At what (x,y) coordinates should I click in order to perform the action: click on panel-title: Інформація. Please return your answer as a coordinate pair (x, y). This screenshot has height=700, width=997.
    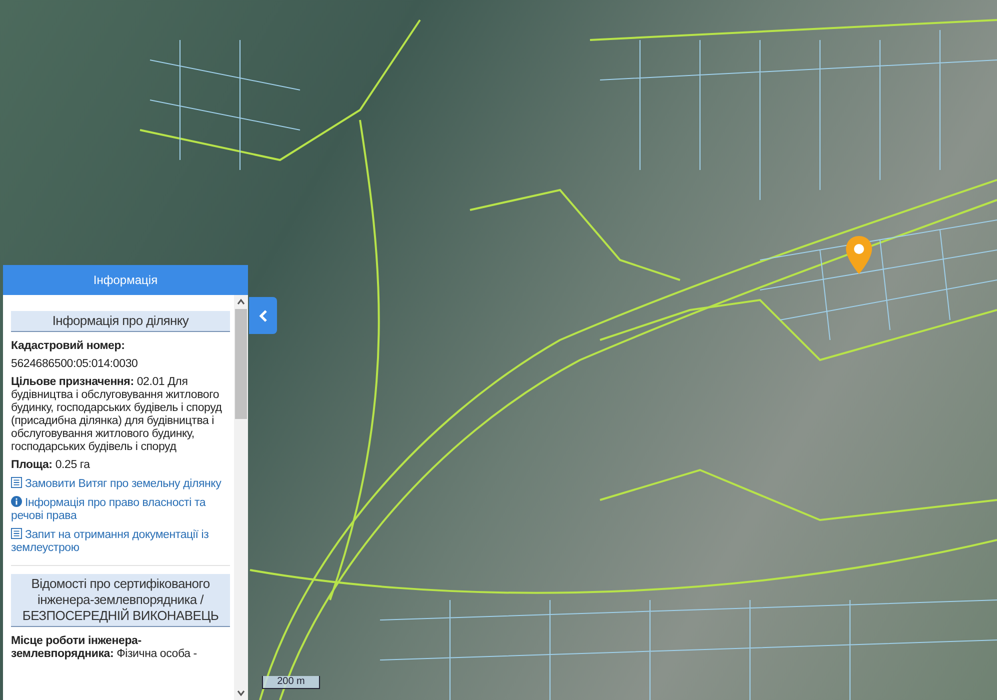
    Looking at the image, I should click on (125, 280).